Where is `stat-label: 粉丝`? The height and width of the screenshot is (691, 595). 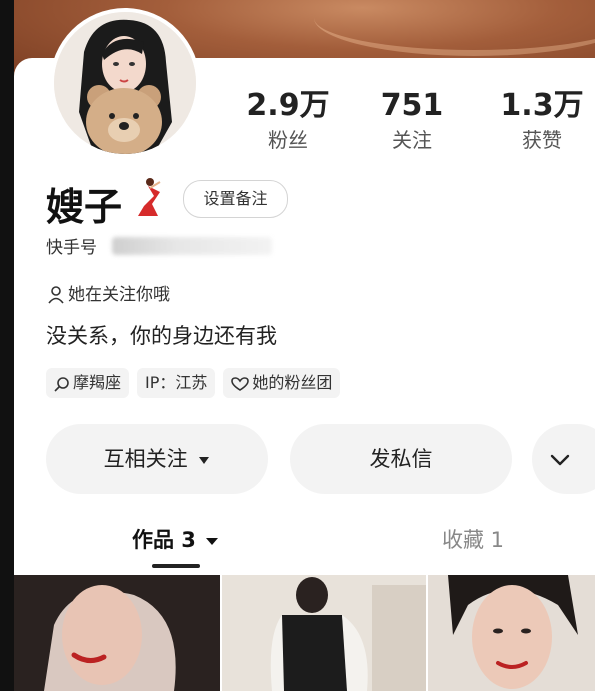
stat-label: 粉丝 is located at coordinates (288, 140).